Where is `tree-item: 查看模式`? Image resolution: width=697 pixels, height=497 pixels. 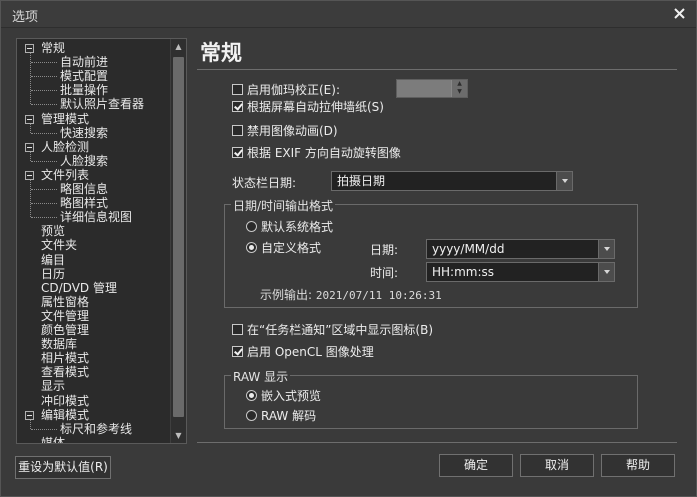
tree-item: 查看模式 is located at coordinates (65, 372).